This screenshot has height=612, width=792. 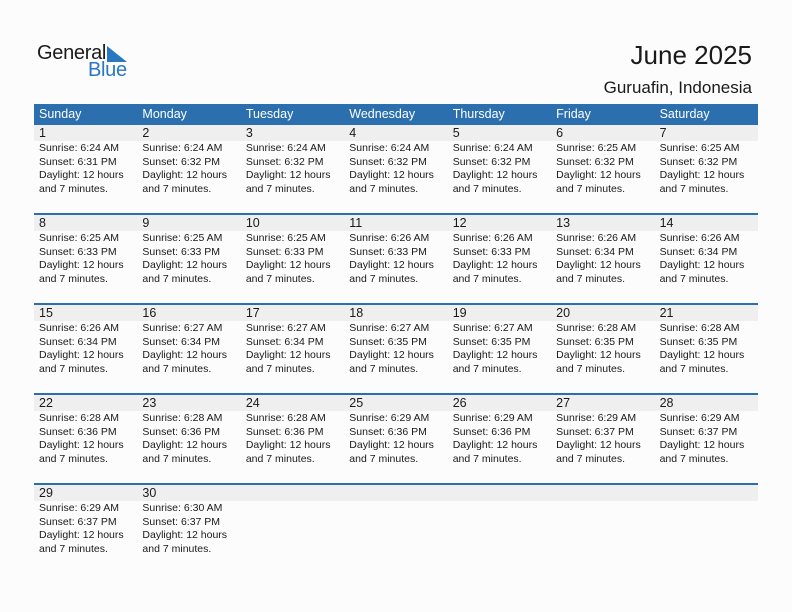 I want to click on day-number: 4, so click(x=353, y=133).